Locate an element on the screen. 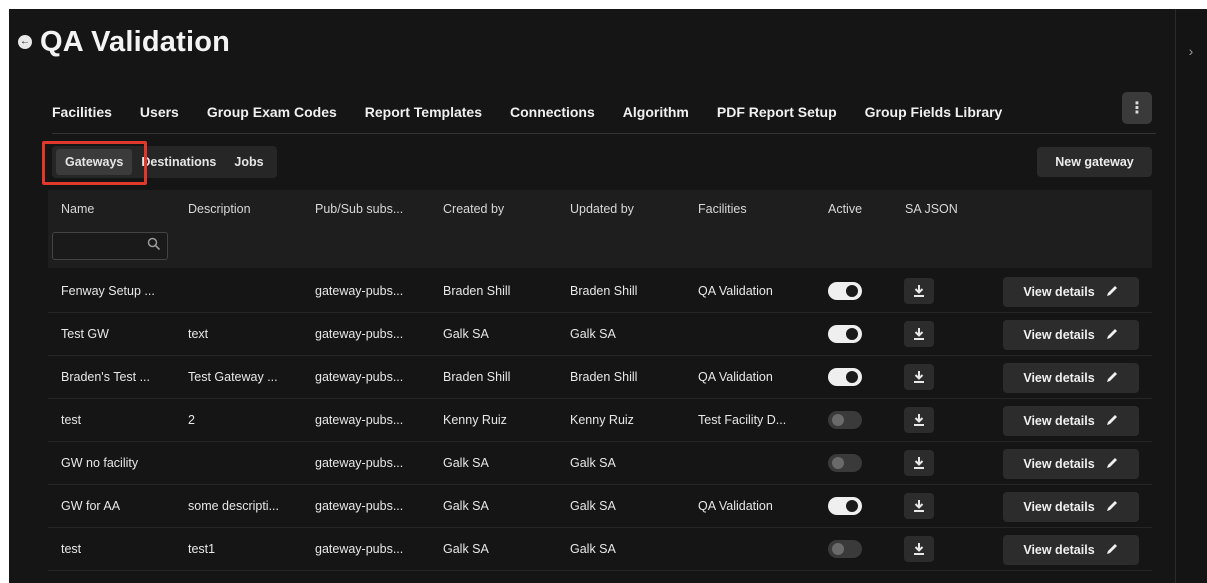 This screenshot has width=1207, height=583. nav-report-templates: Report Templates is located at coordinates (423, 112).